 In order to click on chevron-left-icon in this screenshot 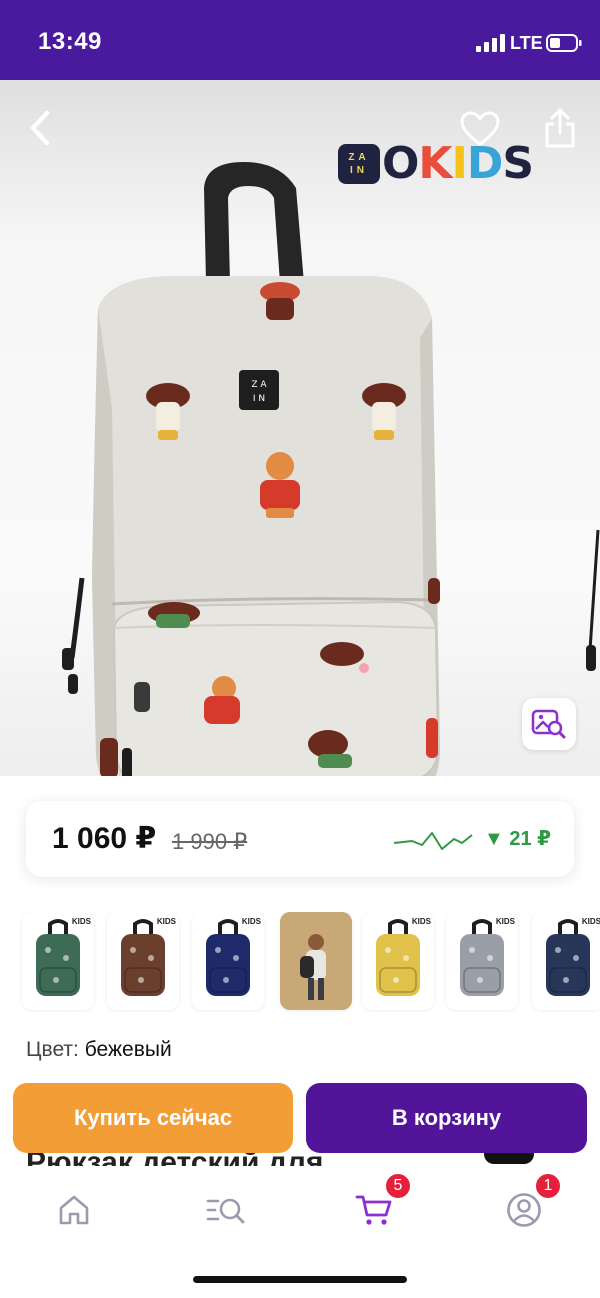, I will do `click(40, 128)`.